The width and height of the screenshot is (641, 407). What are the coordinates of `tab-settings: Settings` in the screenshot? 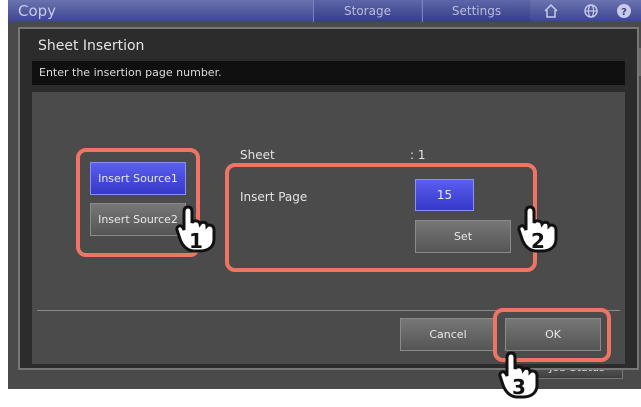 It's located at (476, 11).